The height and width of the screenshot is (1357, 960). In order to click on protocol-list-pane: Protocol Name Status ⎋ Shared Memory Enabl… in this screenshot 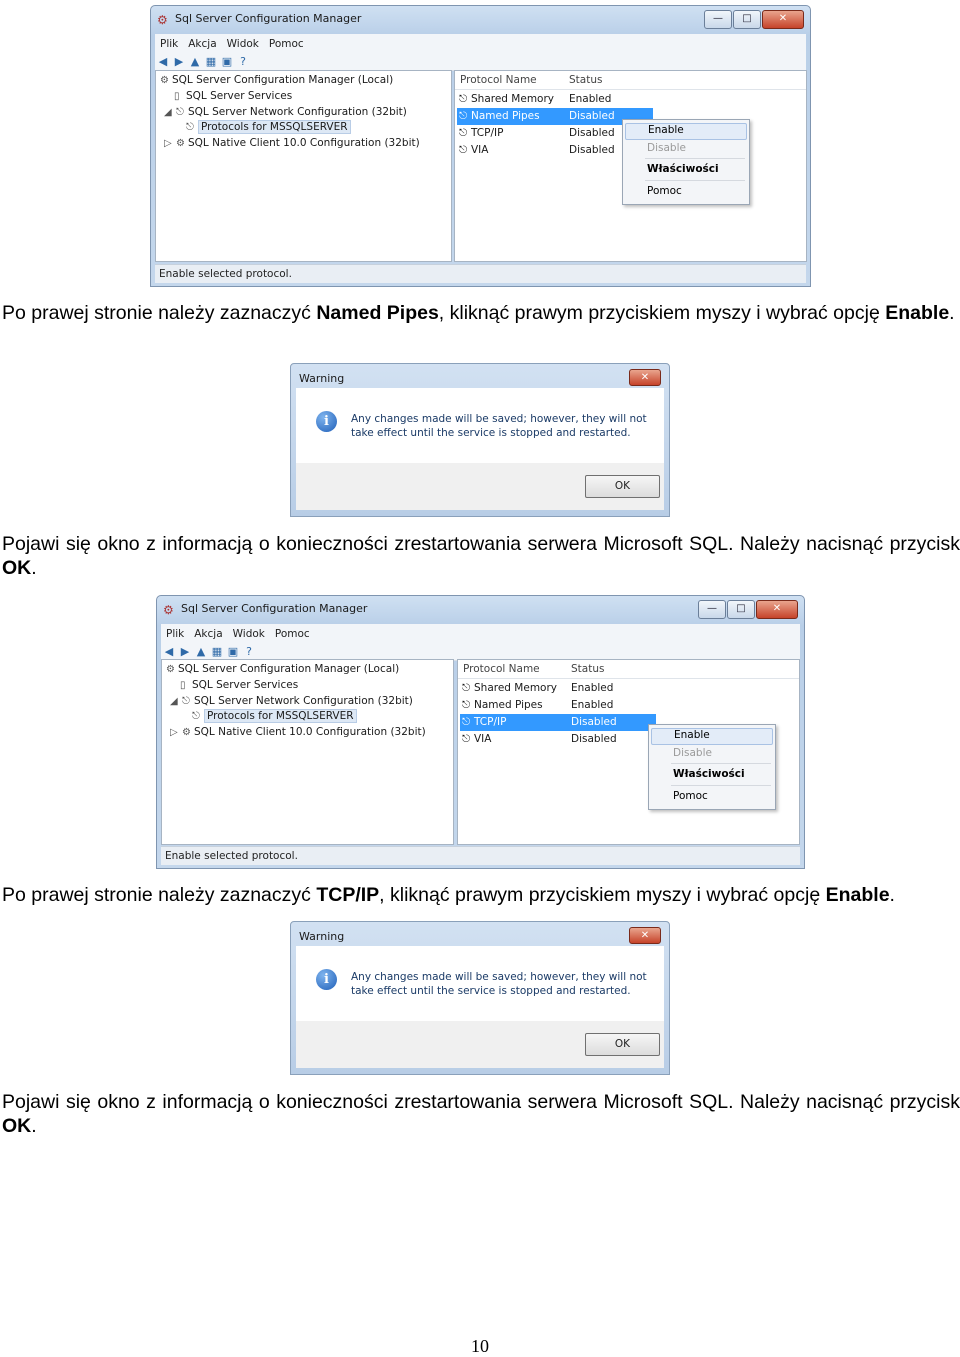, I will do `click(628, 752)`.